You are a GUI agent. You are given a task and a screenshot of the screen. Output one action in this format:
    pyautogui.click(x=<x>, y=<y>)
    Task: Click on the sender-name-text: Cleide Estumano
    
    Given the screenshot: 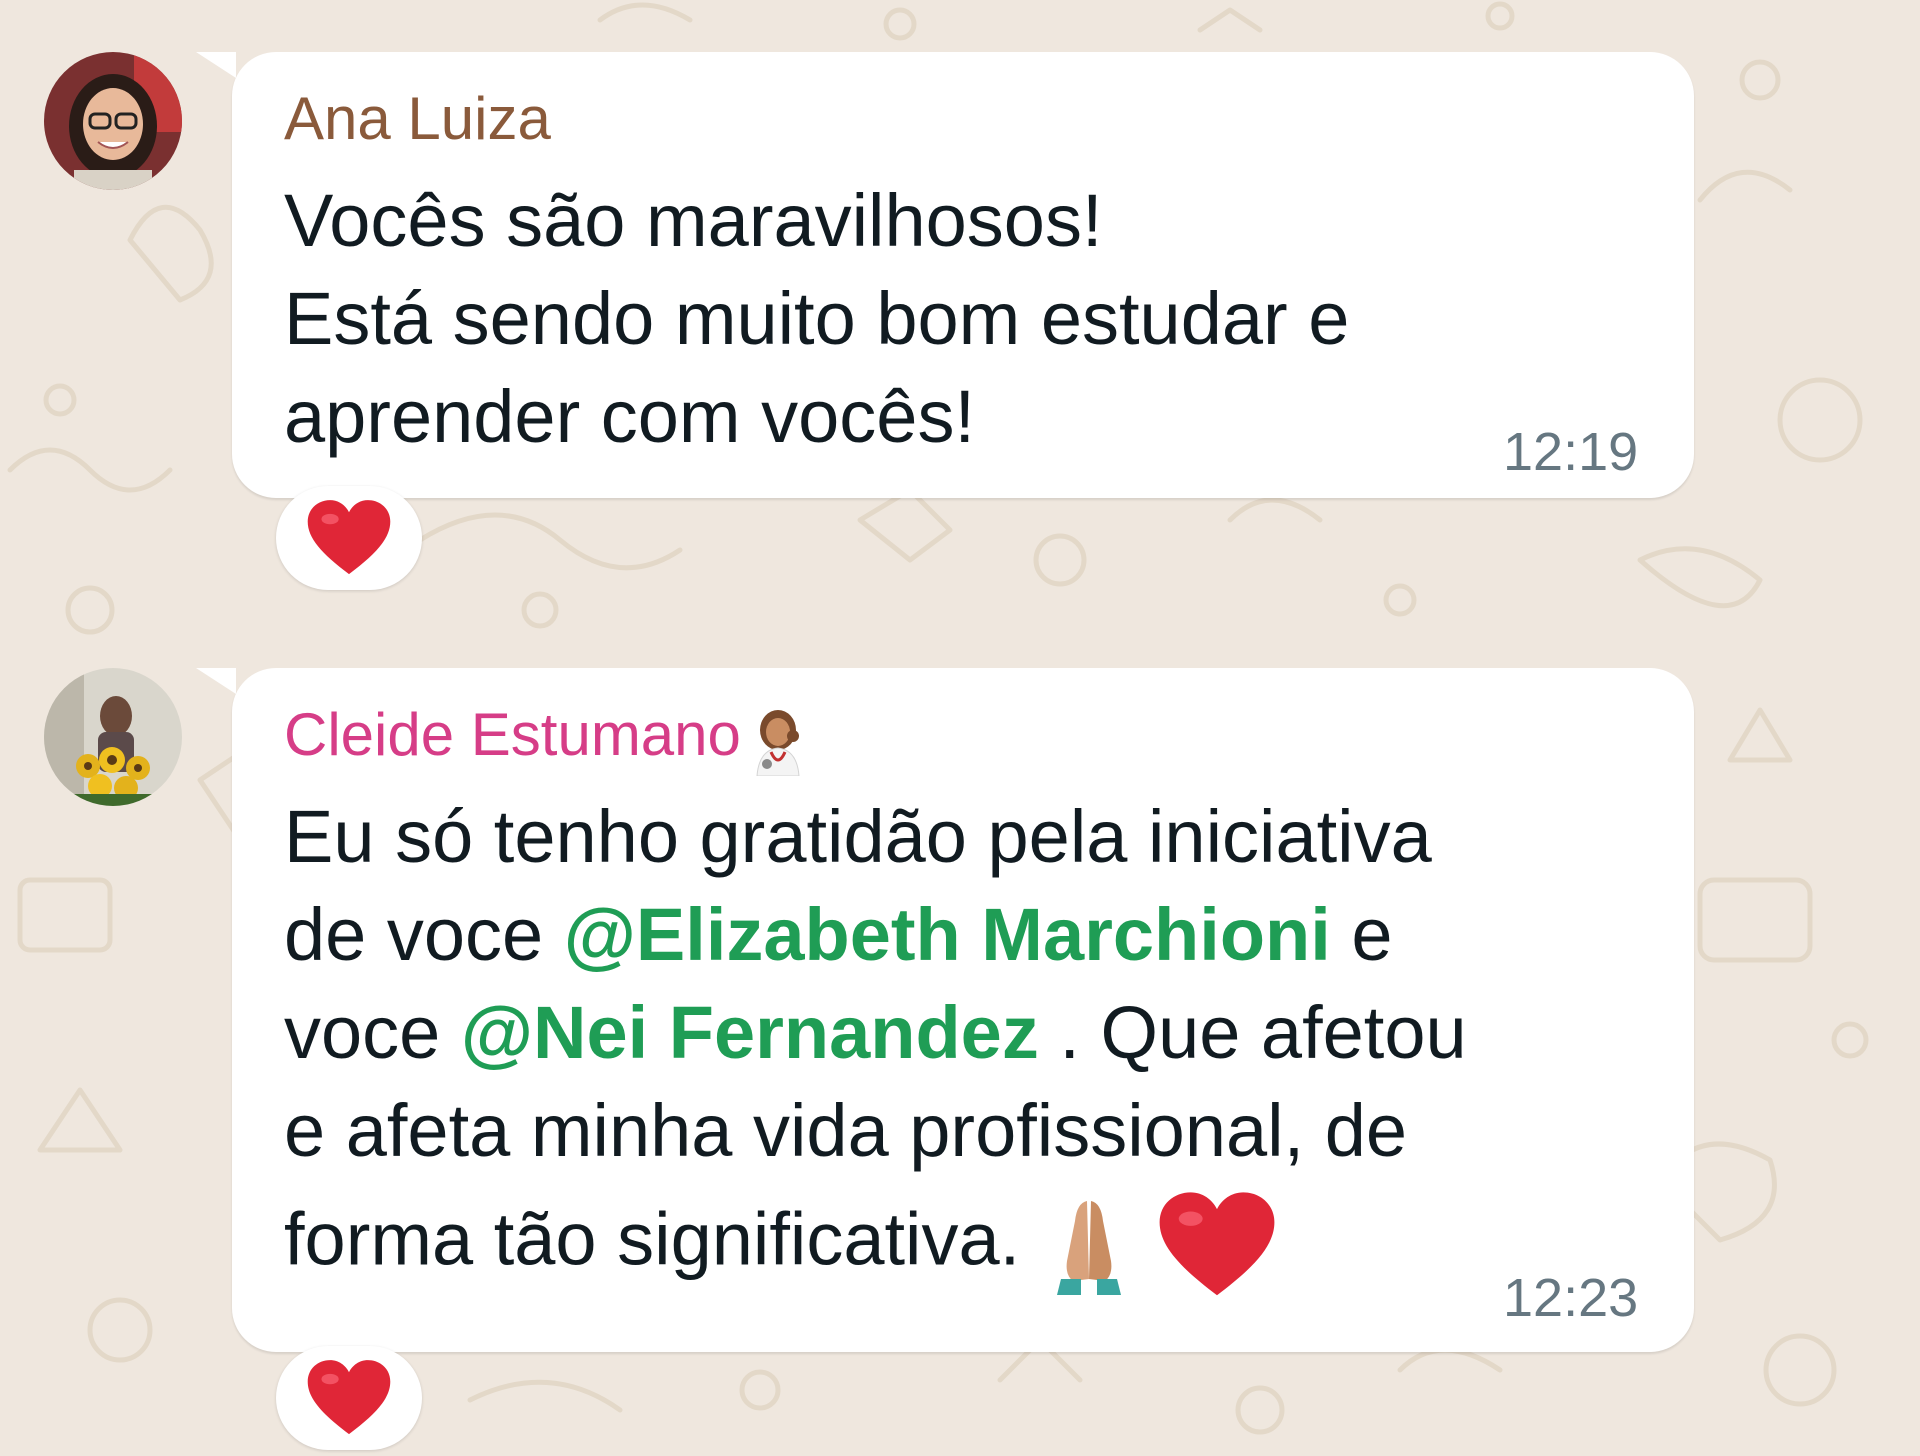 What is the action you would take?
    pyautogui.click(x=512, y=734)
    